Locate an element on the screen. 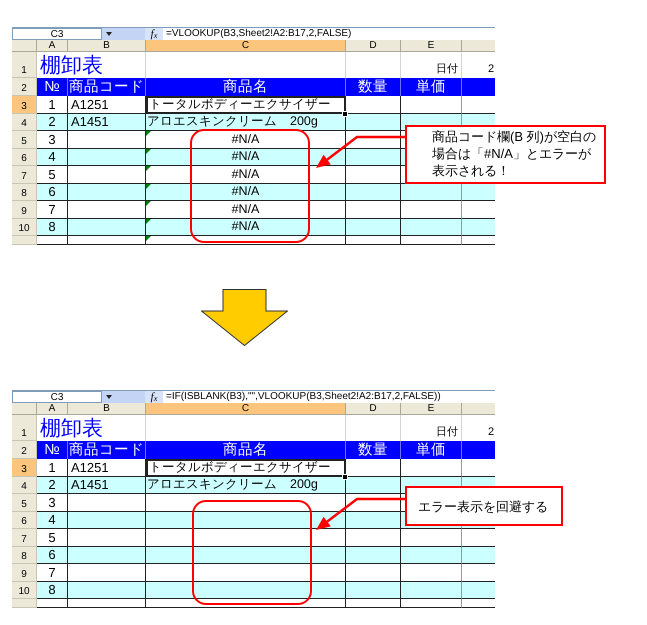  formula-field: =IF(ISBLANK(B3),"",VLOOKUP(B3,Sheet2!A2:B17,2,FALSE)) is located at coordinates (329, 397).